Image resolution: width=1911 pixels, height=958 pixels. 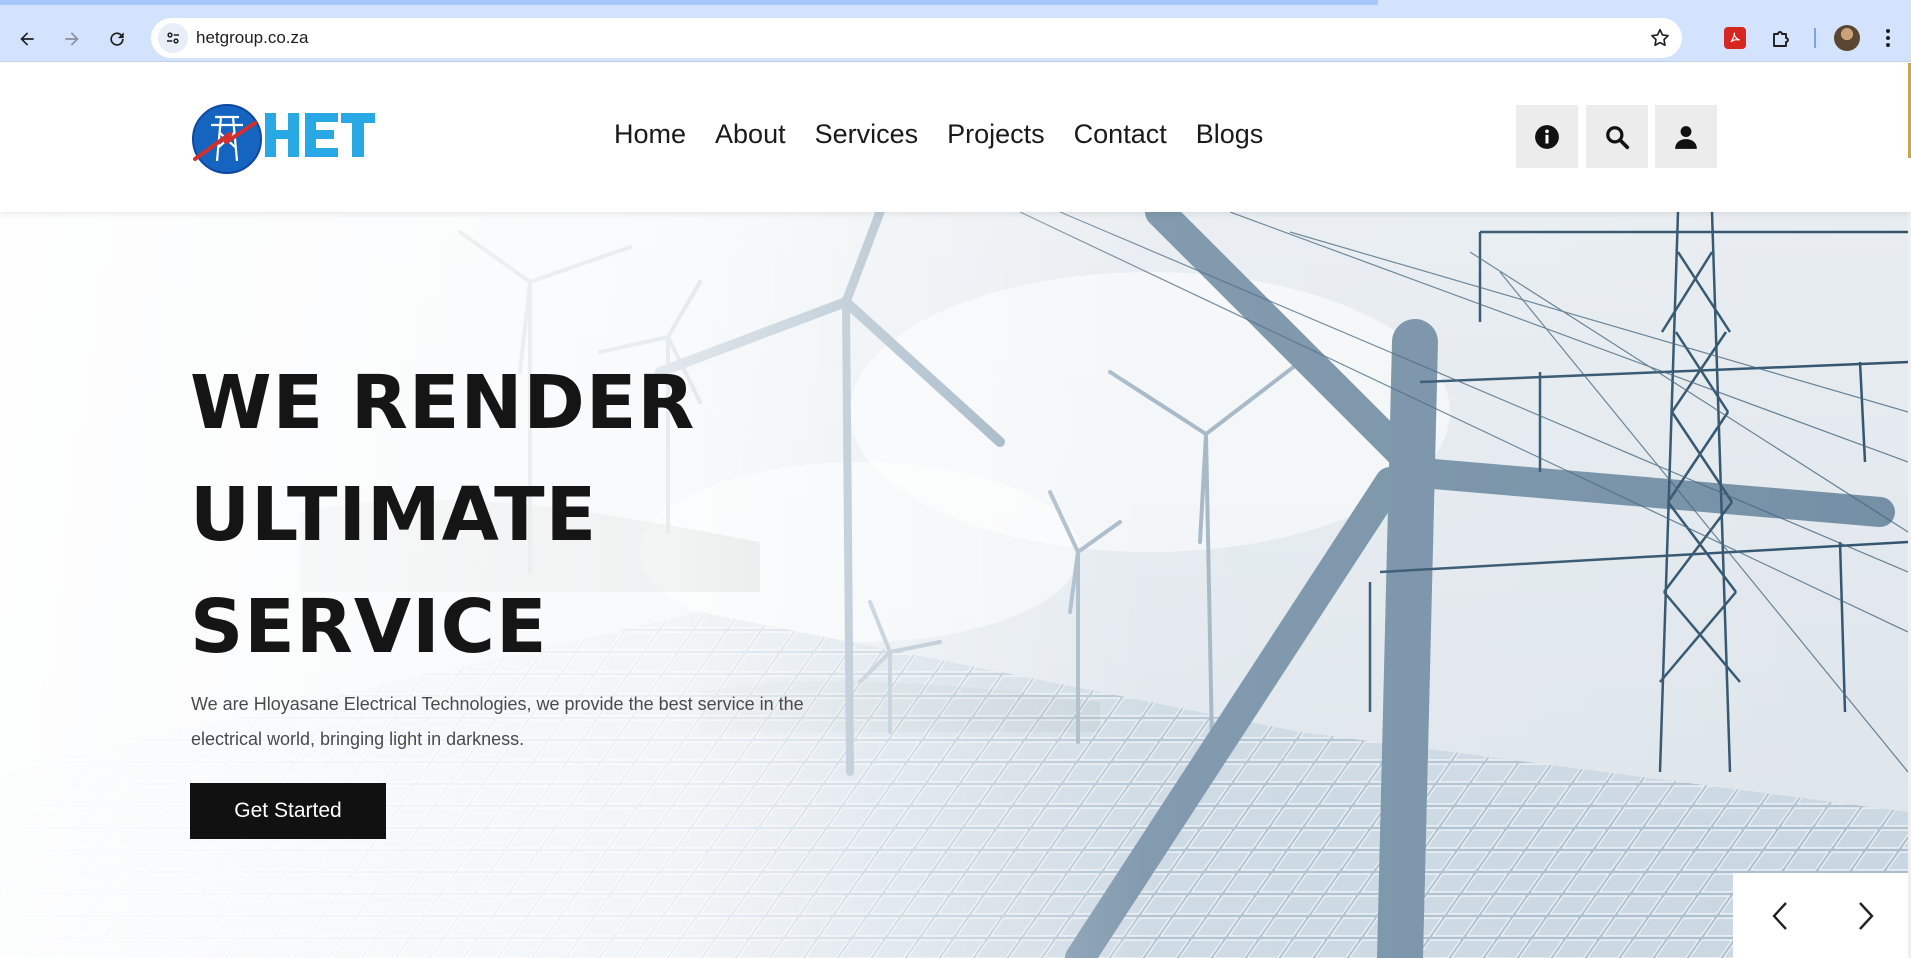 I want to click on info-icon, so click(x=1547, y=136).